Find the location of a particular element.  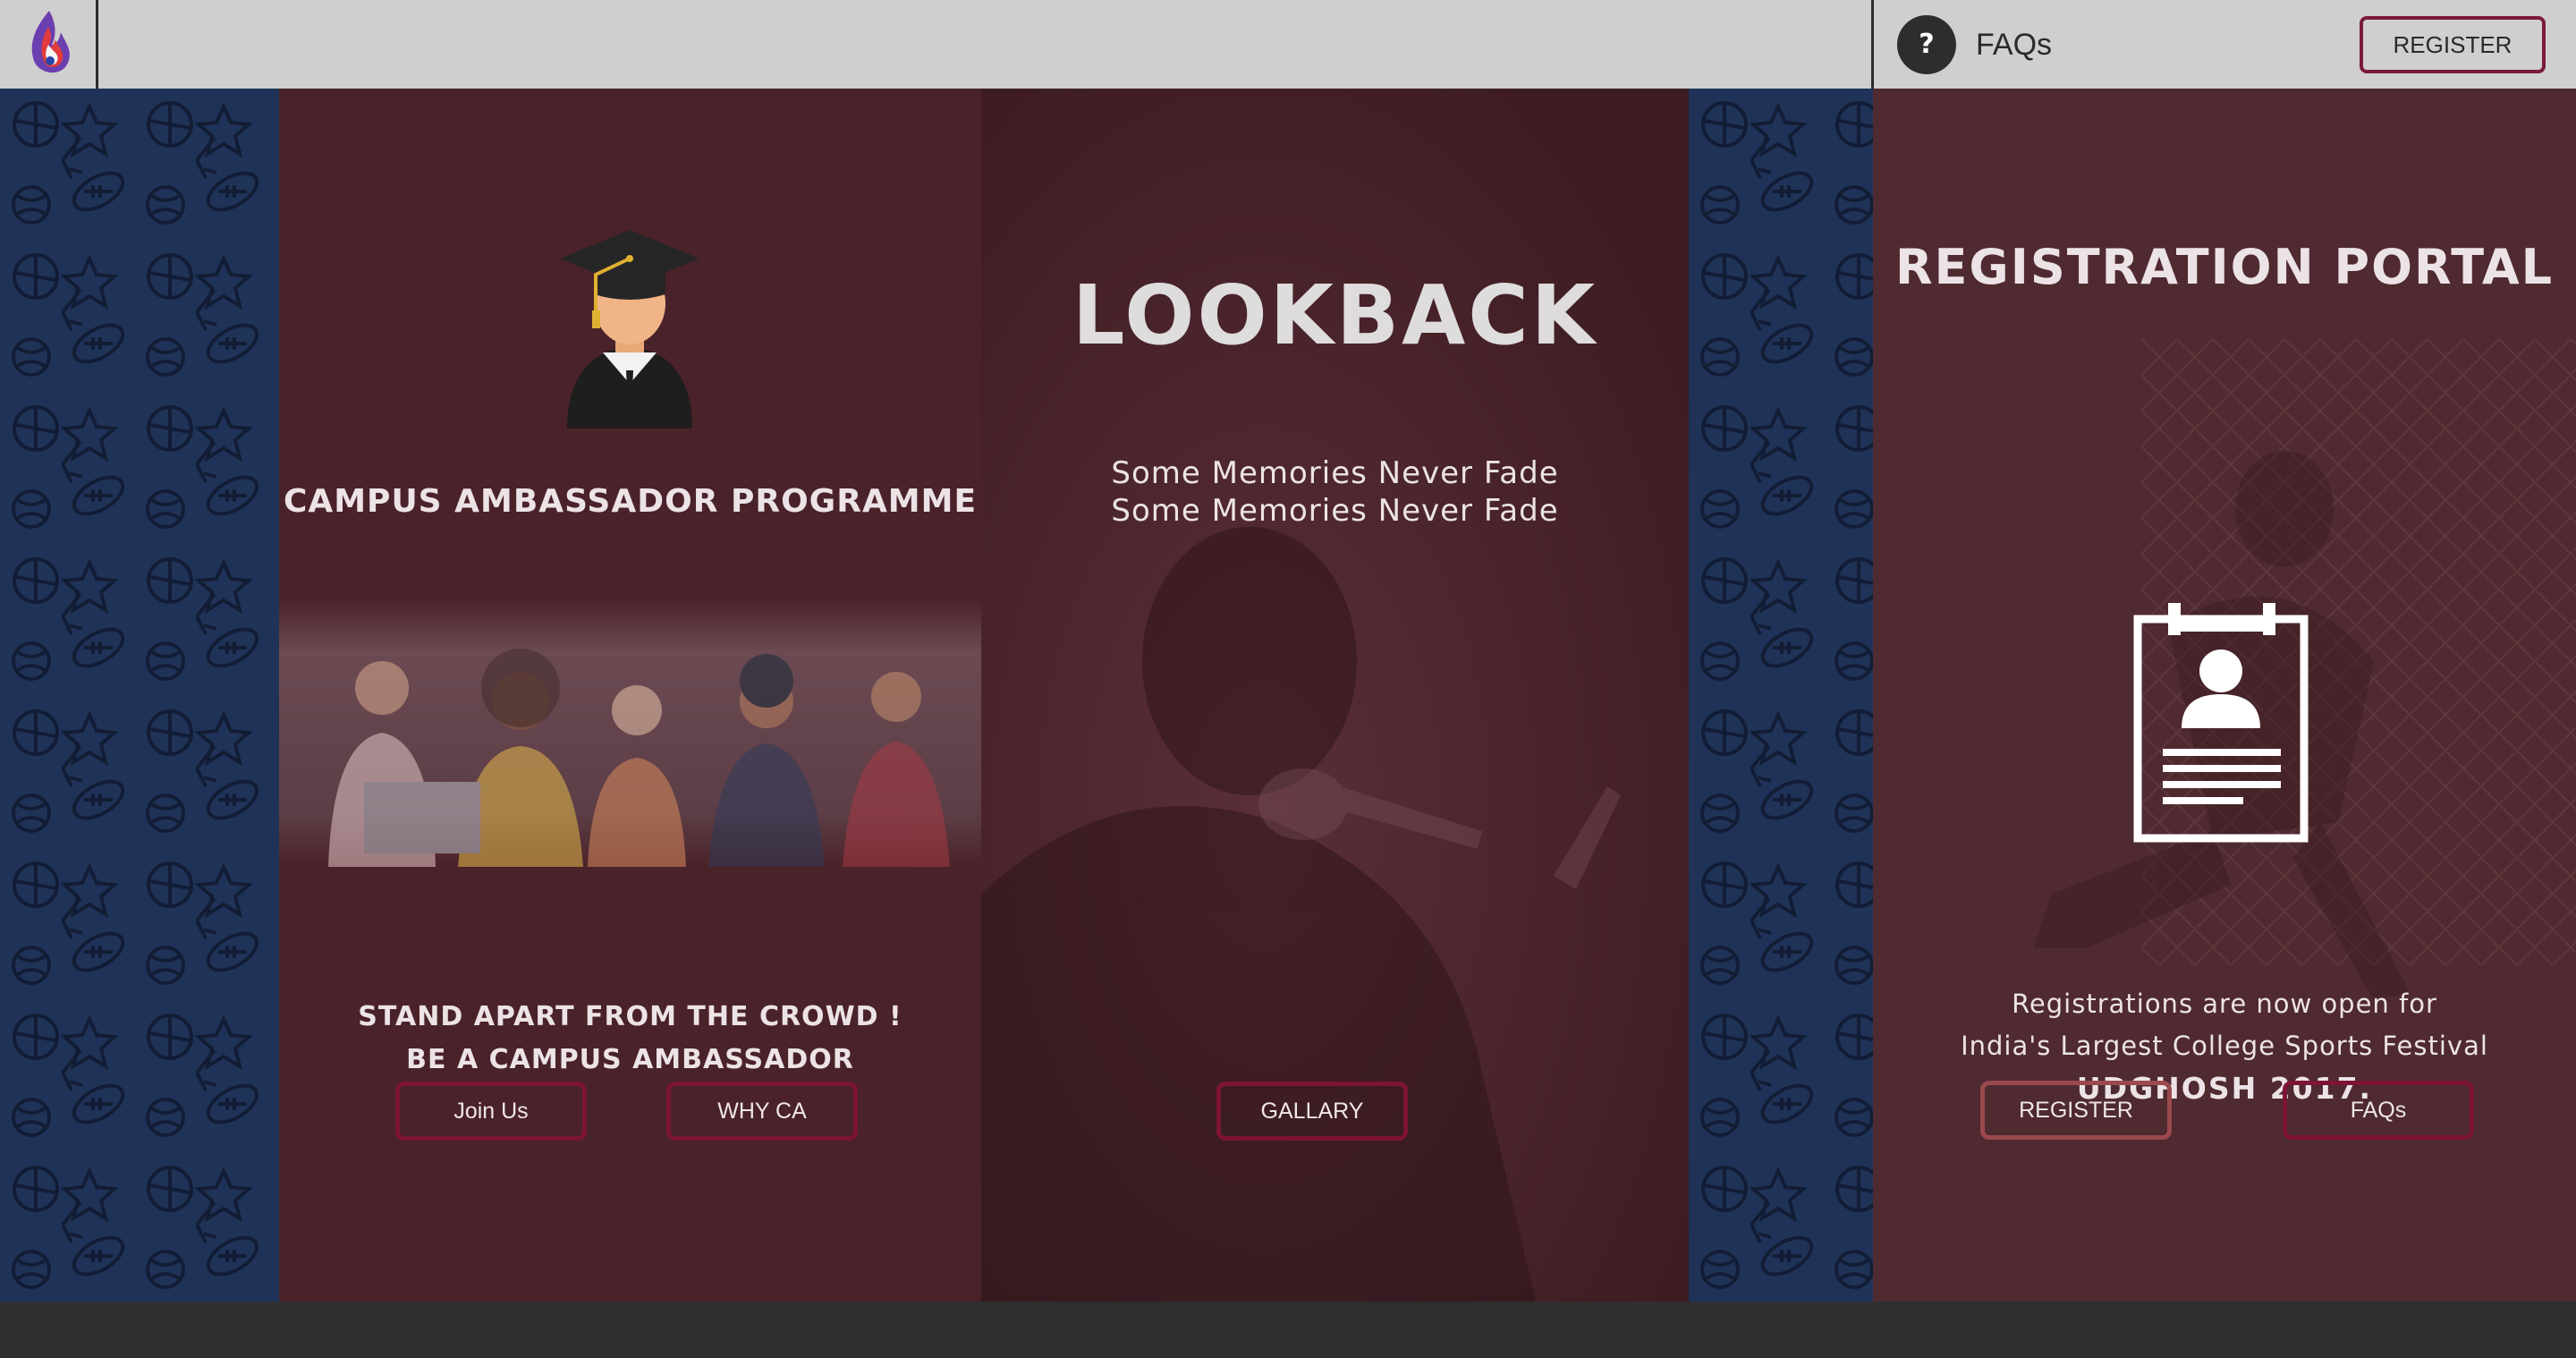

campus-tagline-2: BE A CAMPUS AMBASSADOR is located at coordinates (630, 1059).